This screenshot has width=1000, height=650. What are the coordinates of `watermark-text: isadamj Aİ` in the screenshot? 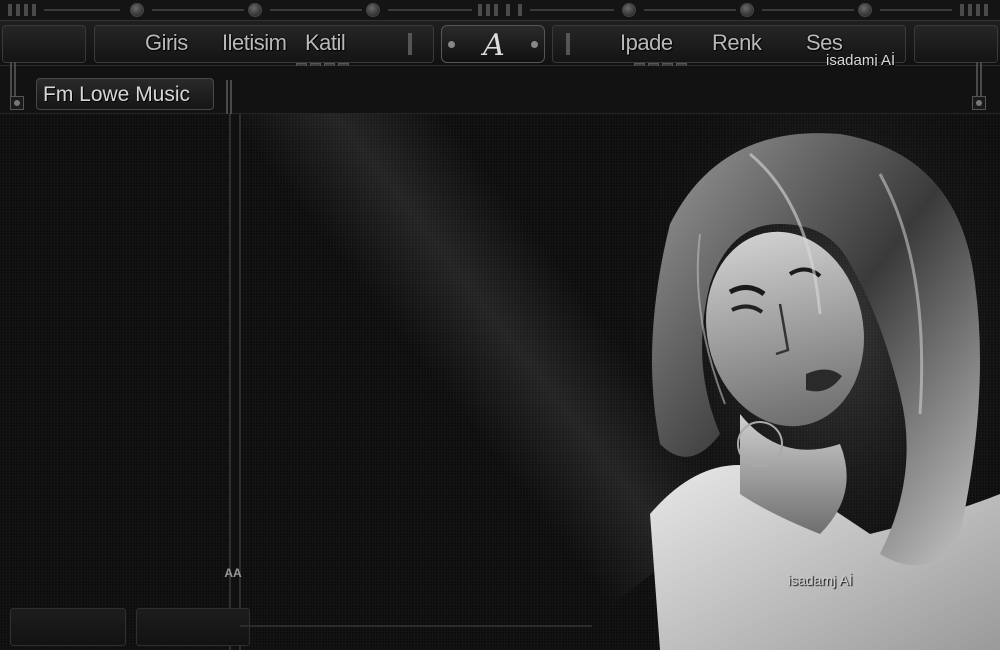 It's located at (820, 580).